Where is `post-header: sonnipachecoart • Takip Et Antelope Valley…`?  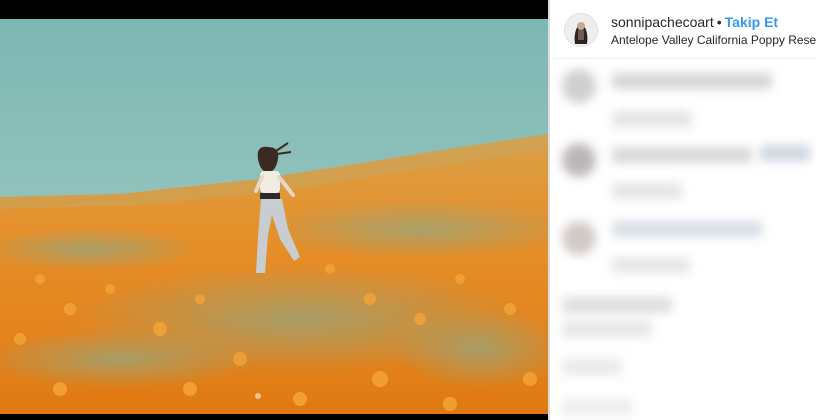
post-header: sonnipachecoart • Takip Et Antelope Valley… is located at coordinates (683, 29).